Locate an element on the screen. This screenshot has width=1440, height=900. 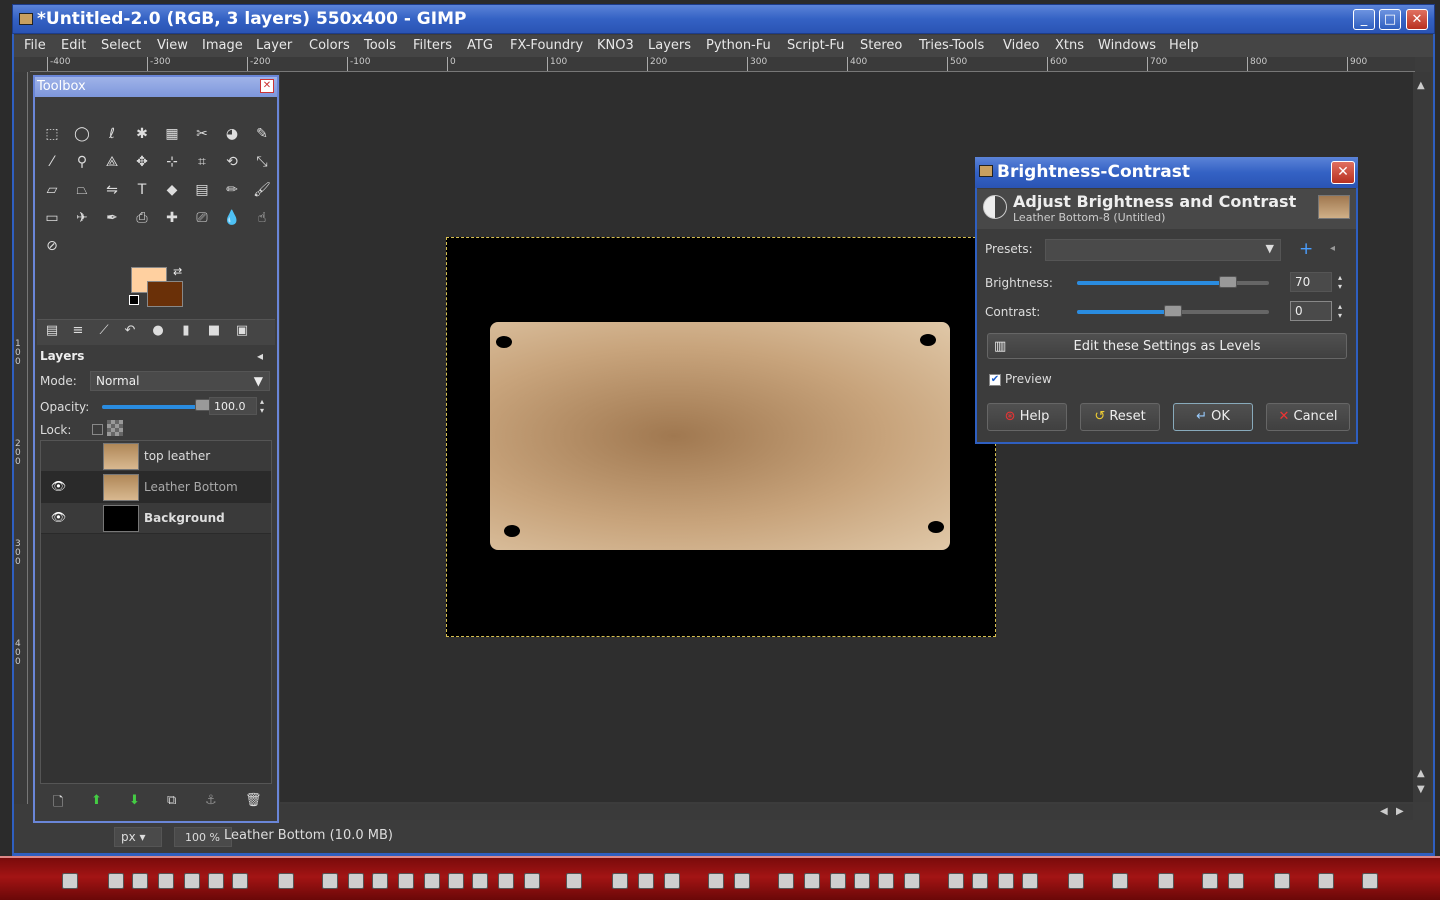
text-tool-icon: T is located at coordinates (142, 190).